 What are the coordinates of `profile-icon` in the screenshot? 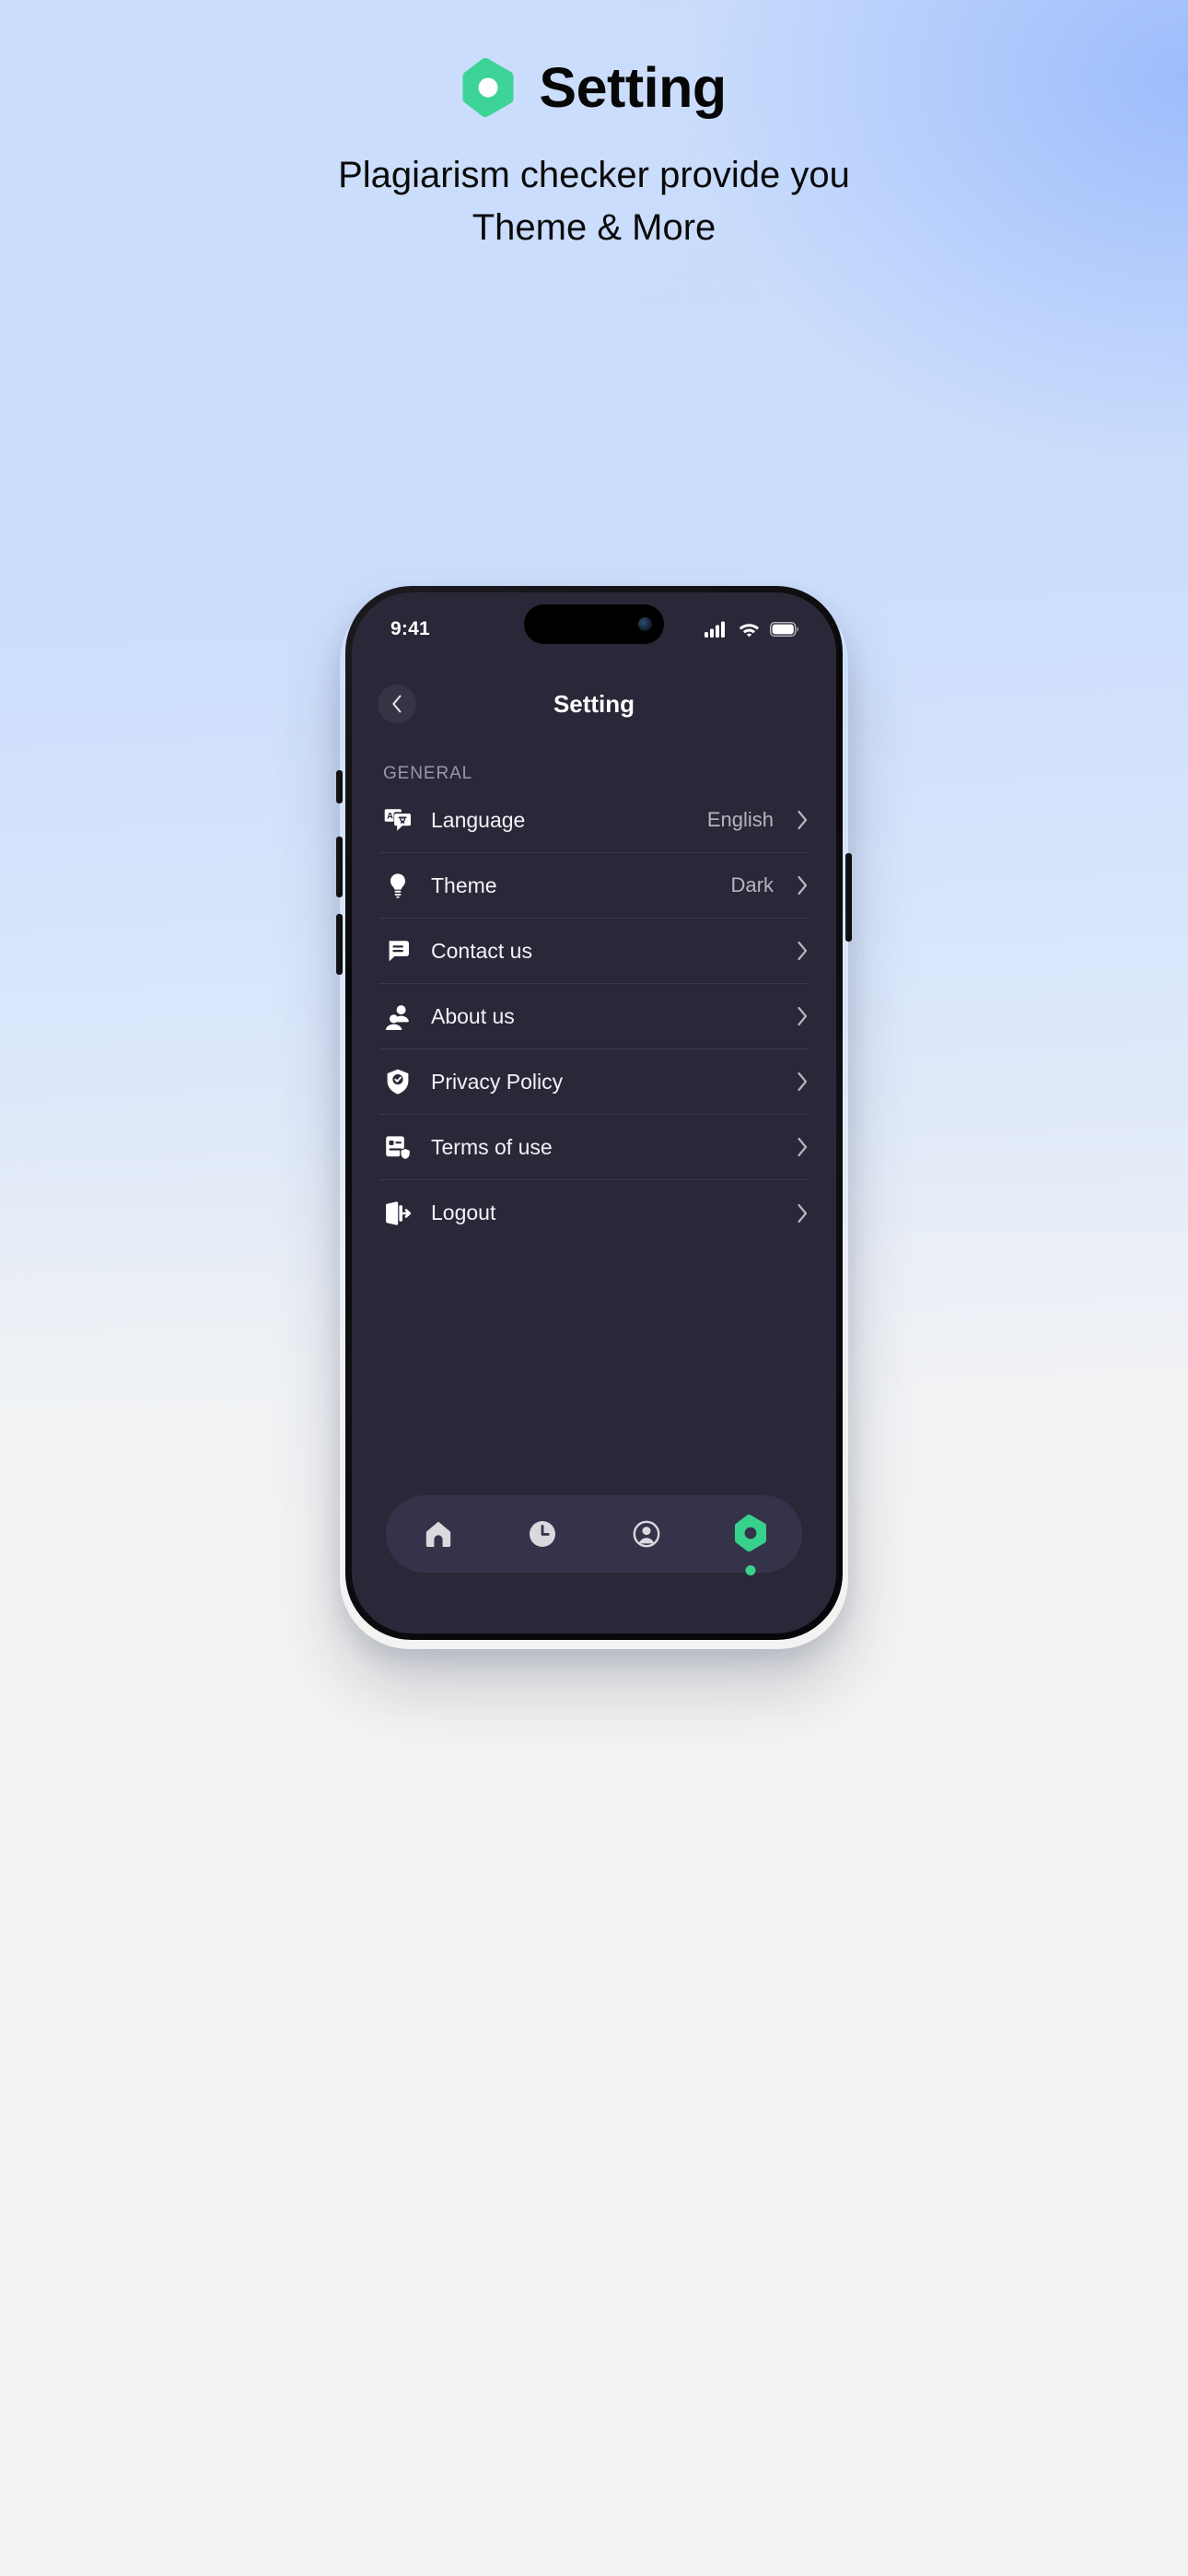 It's located at (646, 1534).